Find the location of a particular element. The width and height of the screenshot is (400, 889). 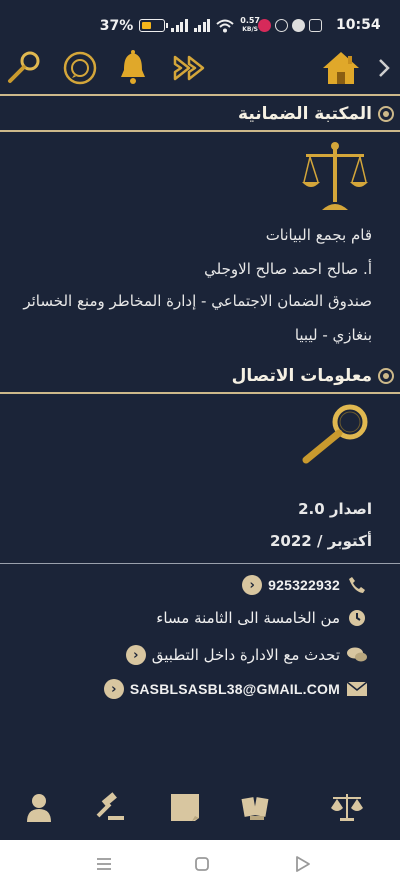

bell-icon is located at coordinates (133, 67).